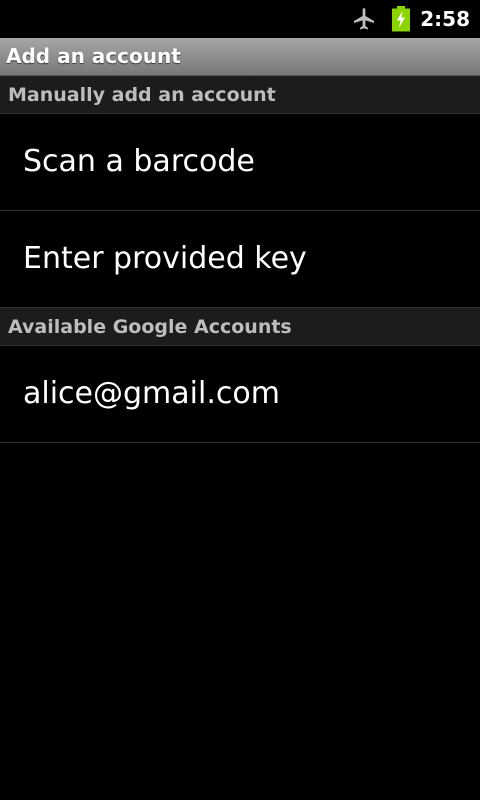 This screenshot has height=800, width=480. What do you see at coordinates (165, 258) in the screenshot?
I see `list-item-label: Enter provided key` at bounding box center [165, 258].